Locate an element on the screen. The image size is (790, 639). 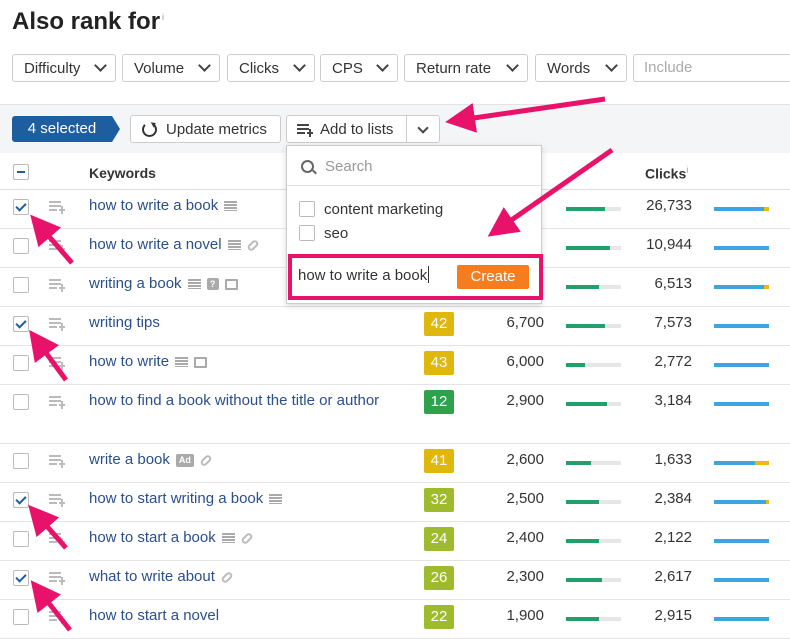
select-all-checkbox is located at coordinates (21, 172).